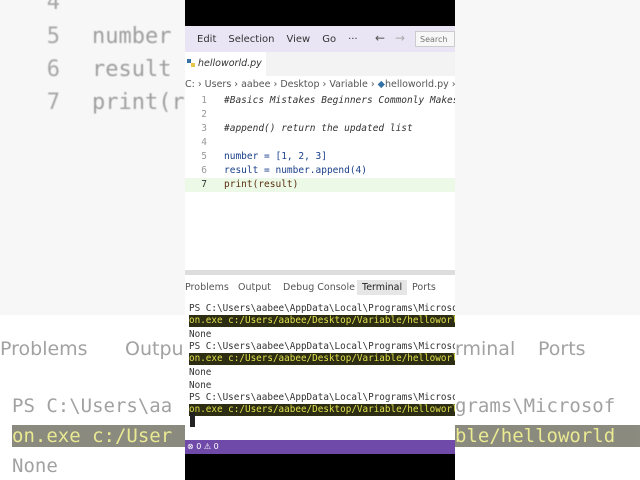 This screenshot has width=640, height=480. I want to click on tab-terminal: Terminal, so click(382, 287).